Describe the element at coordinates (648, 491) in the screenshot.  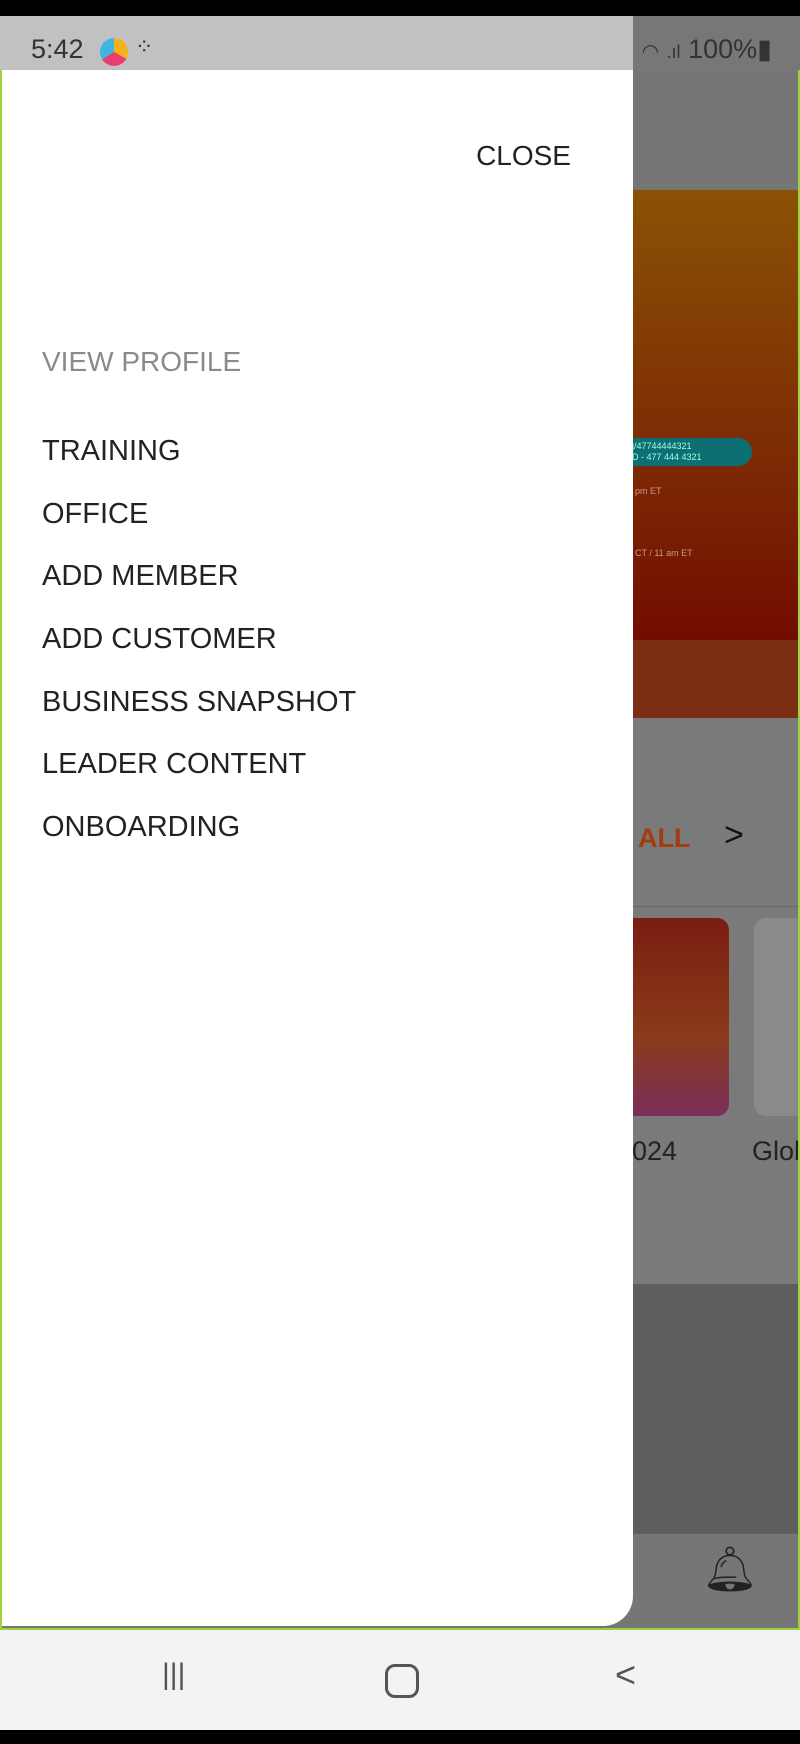
I see `banner-text: pm ET` at that location.